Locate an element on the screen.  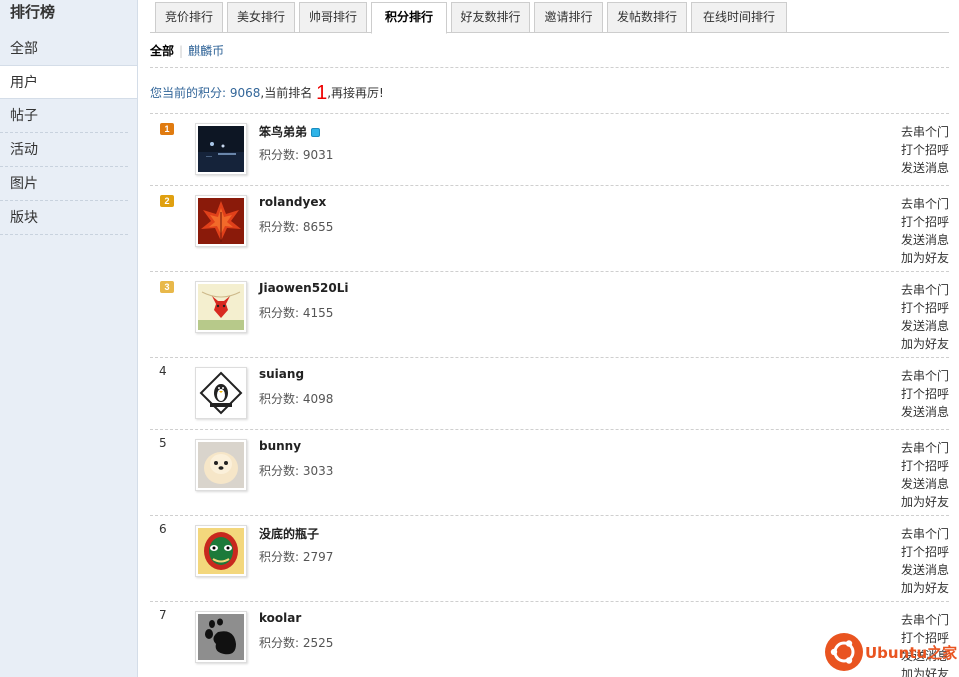
opera-mask-icon is located at coordinates (221, 551).